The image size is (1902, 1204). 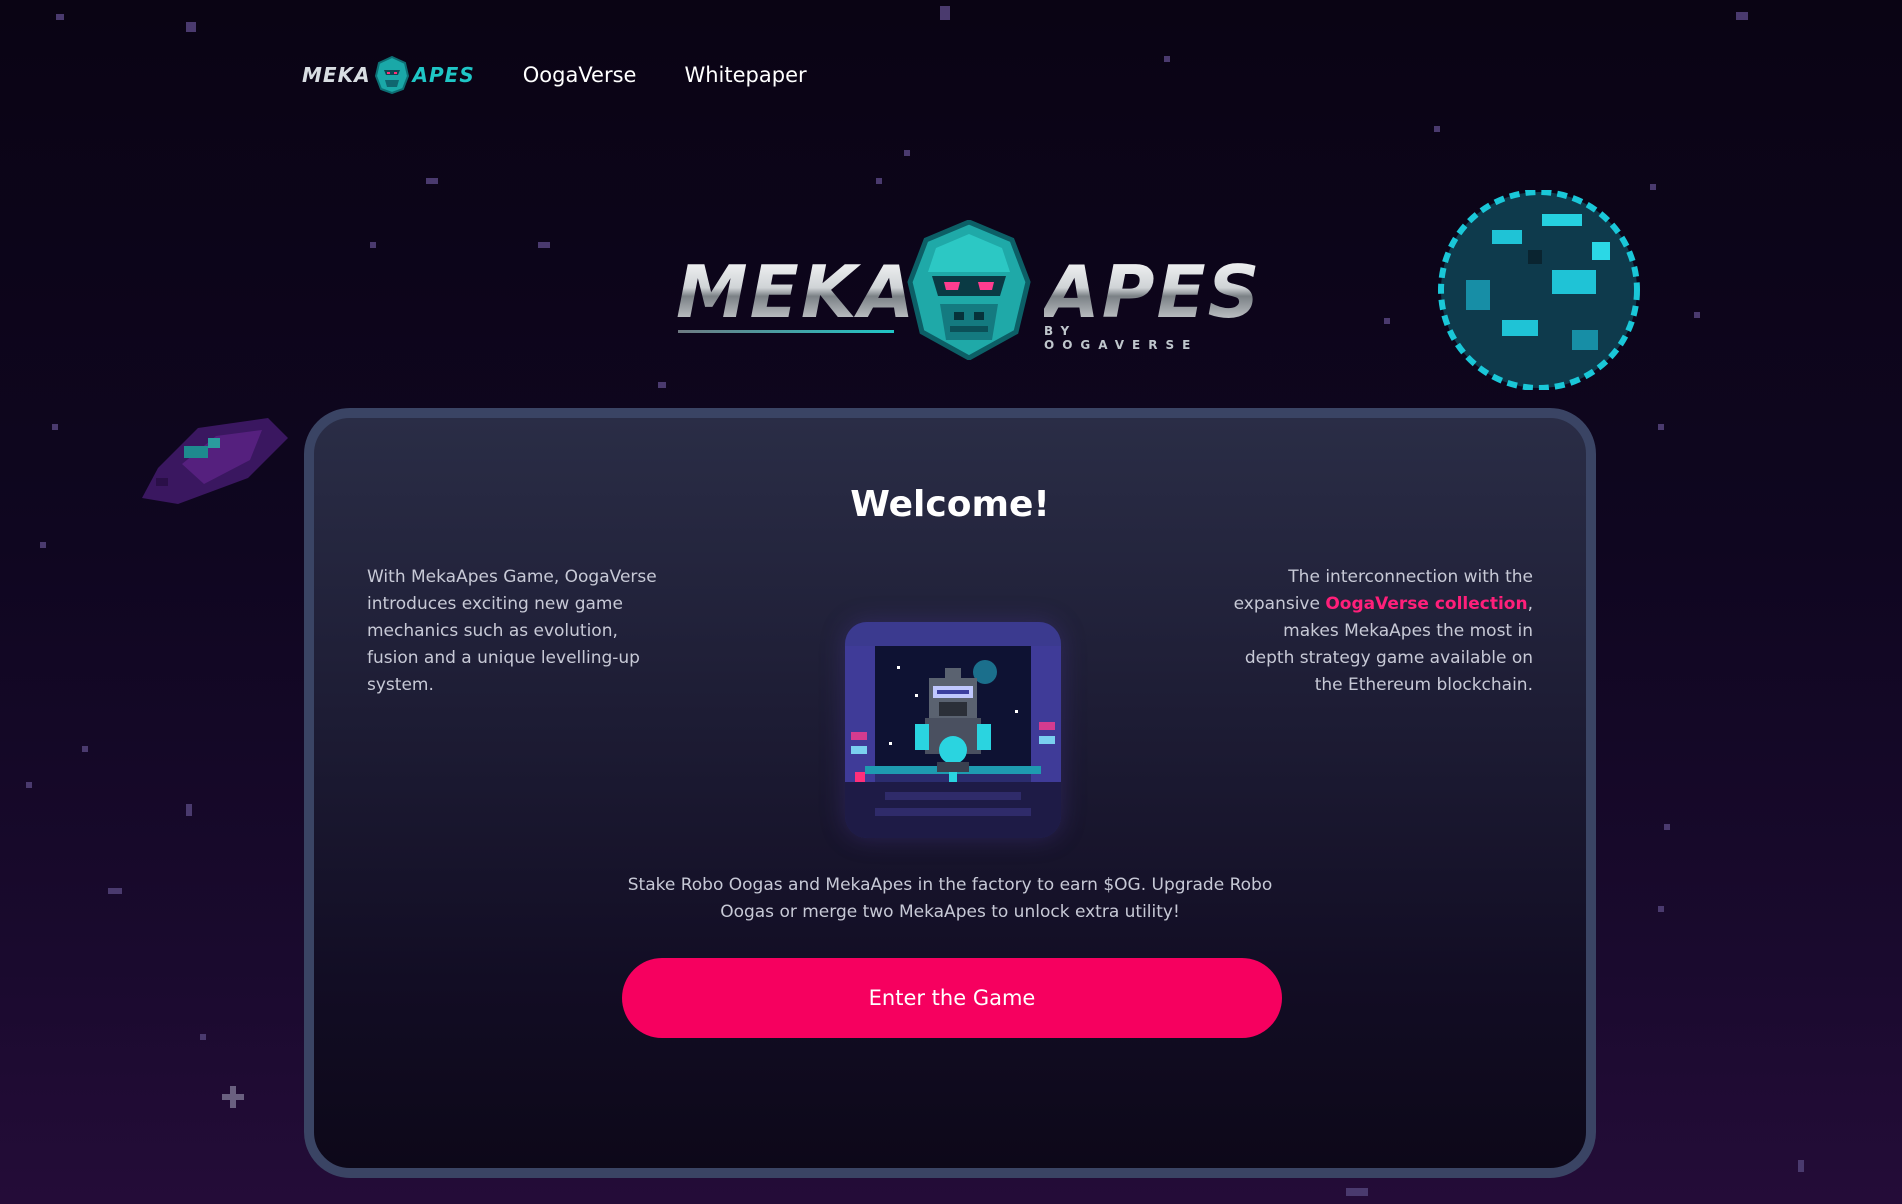 What do you see at coordinates (1121, 338) in the screenshot?
I see `hero-logo-subtitle: BY OOGAVERSE` at bounding box center [1121, 338].